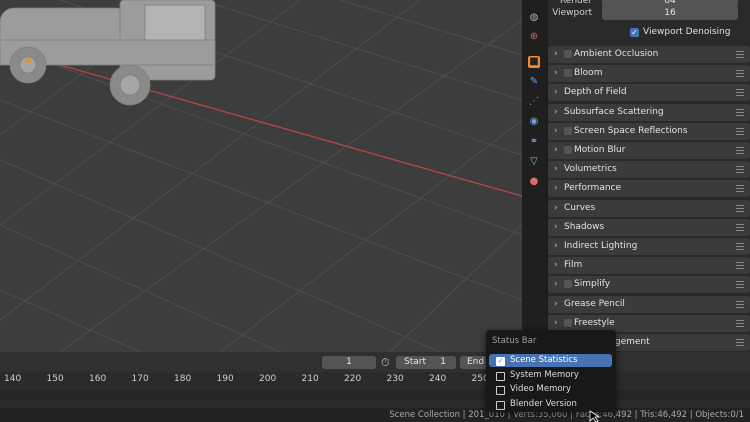  Describe the element at coordinates (541, 389) in the screenshot. I see `menu-item-label: Video Memory` at that location.